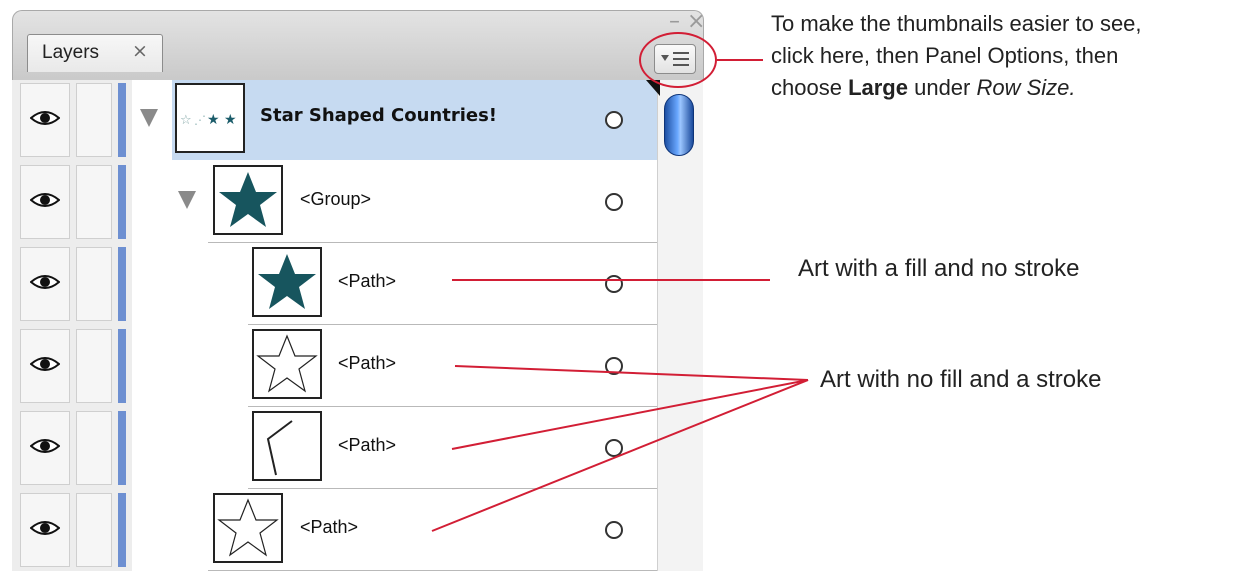 This screenshot has height=571, width=1260. What do you see at coordinates (961, 379) in the screenshot?
I see `stroke-note: Art with no fill and a stroke` at bounding box center [961, 379].